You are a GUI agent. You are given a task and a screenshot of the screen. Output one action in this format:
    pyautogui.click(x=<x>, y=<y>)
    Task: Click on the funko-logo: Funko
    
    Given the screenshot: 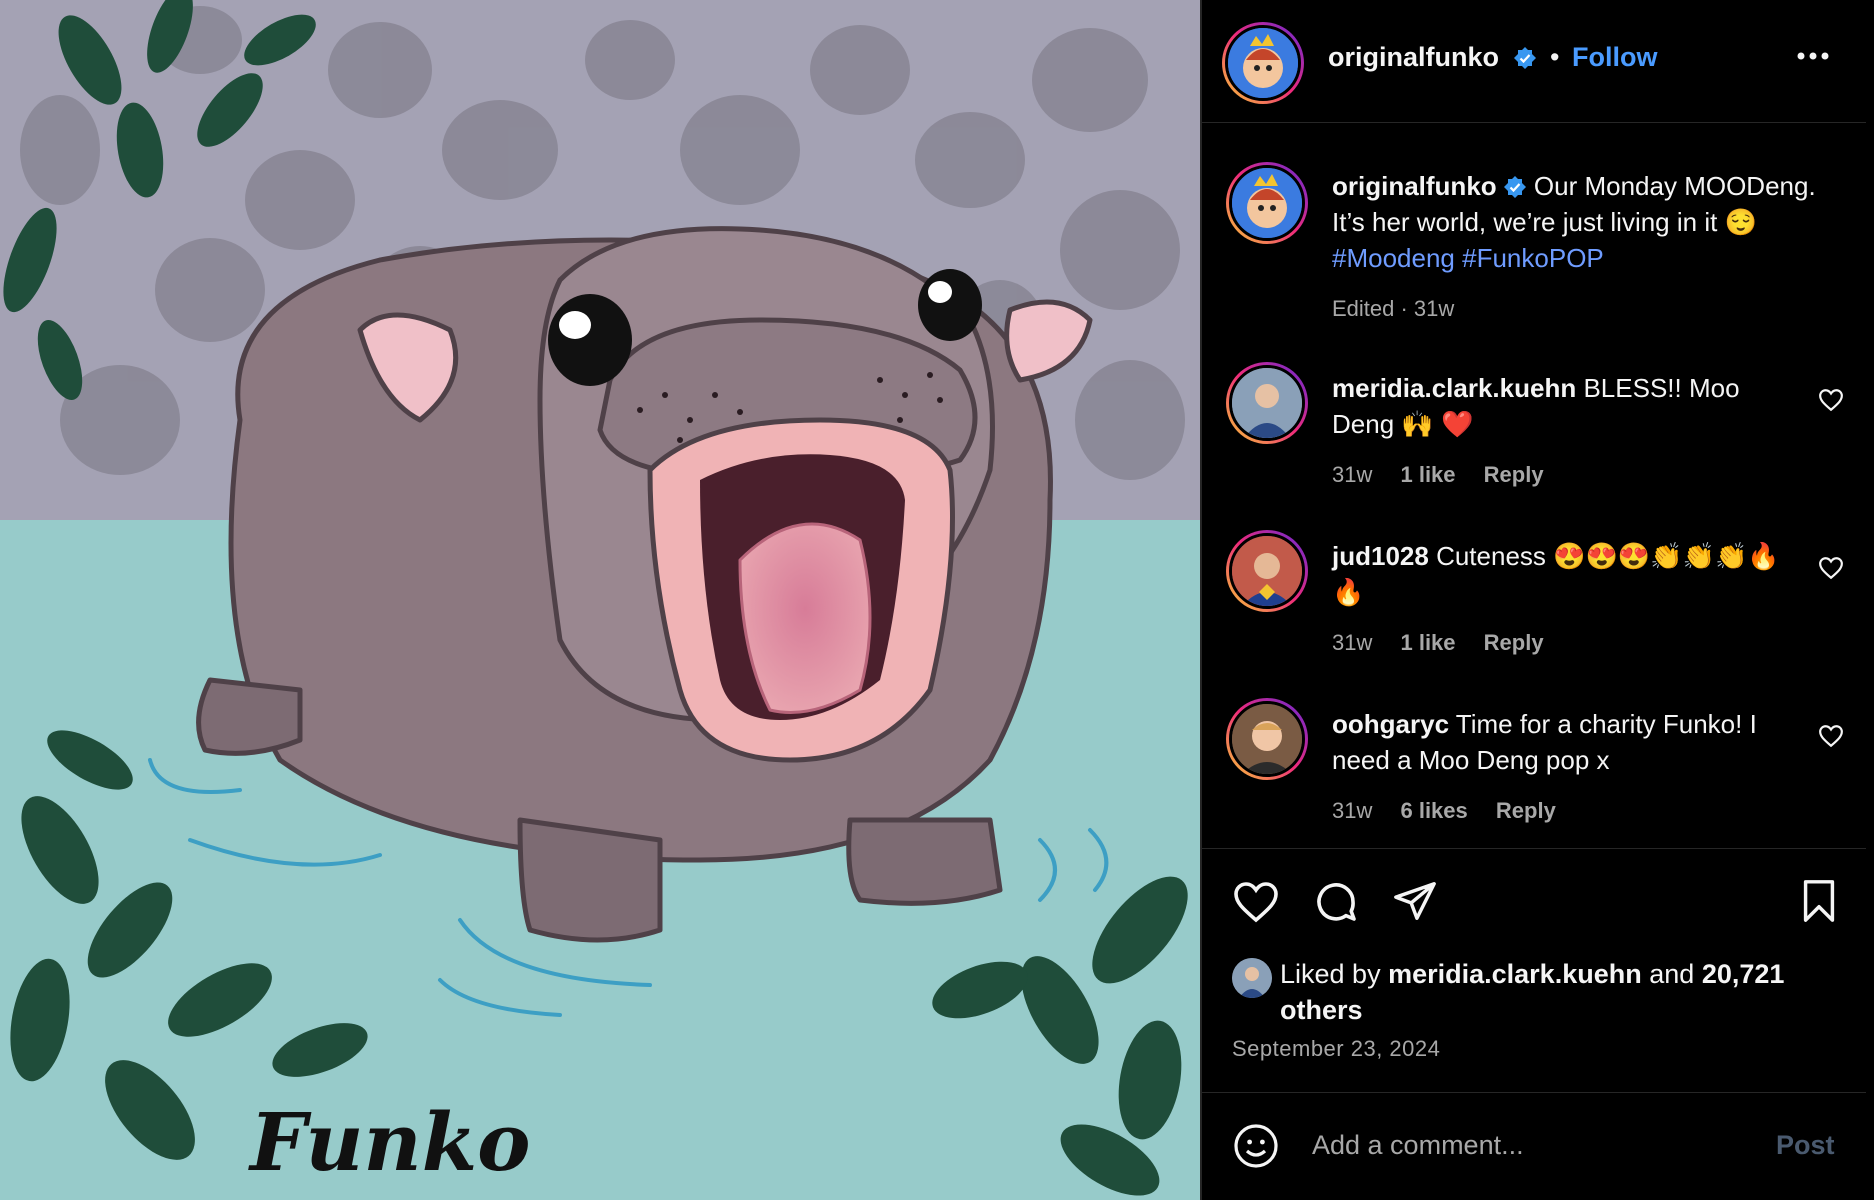 What is the action you would take?
    pyautogui.click(x=389, y=1142)
    